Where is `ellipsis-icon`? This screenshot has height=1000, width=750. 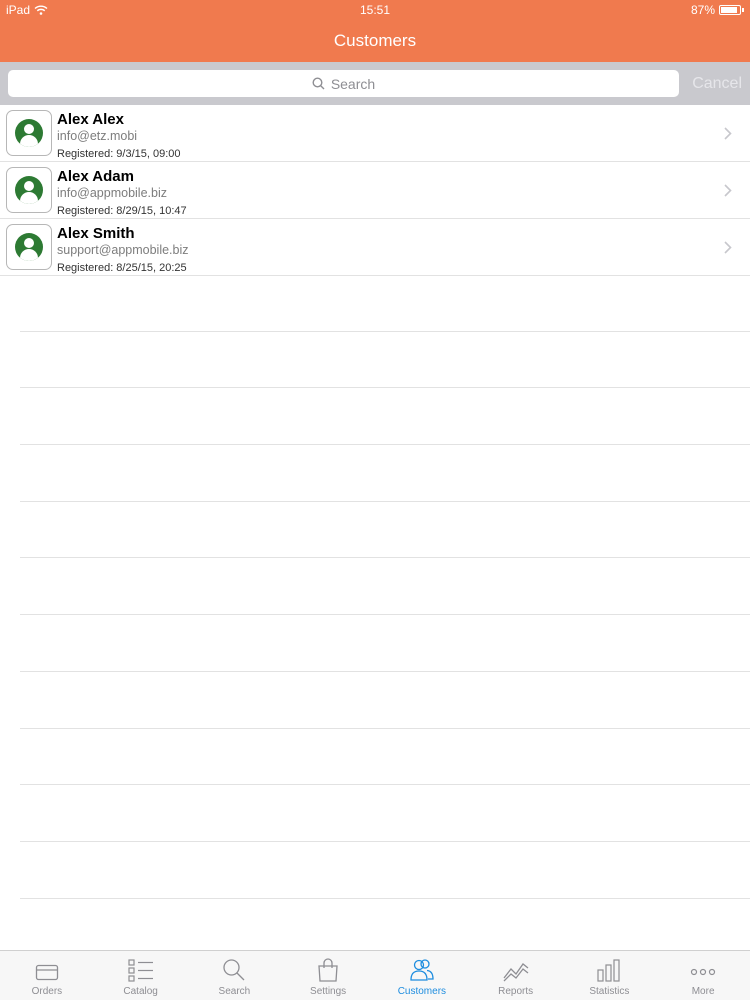 ellipsis-icon is located at coordinates (703, 972).